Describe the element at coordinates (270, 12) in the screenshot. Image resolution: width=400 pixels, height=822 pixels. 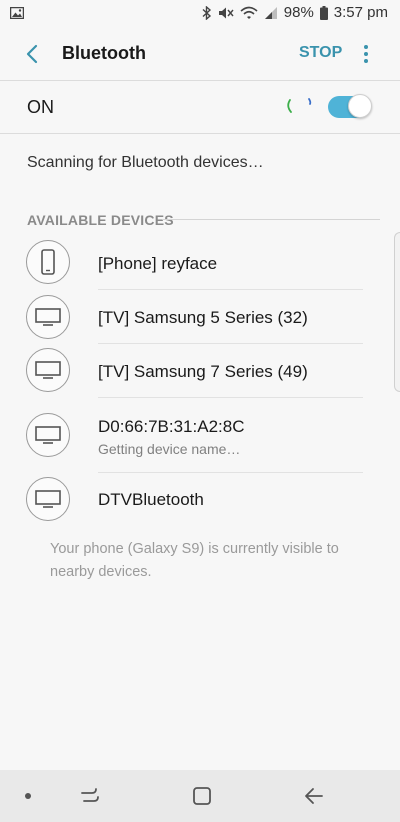
I see `signal-icon` at that location.